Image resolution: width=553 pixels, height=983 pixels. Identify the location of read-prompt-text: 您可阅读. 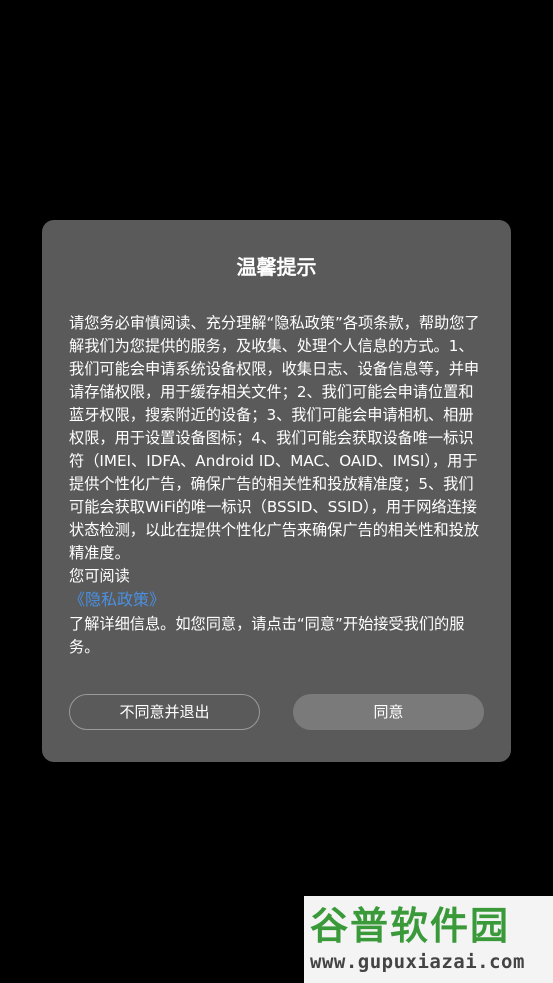
(99, 576).